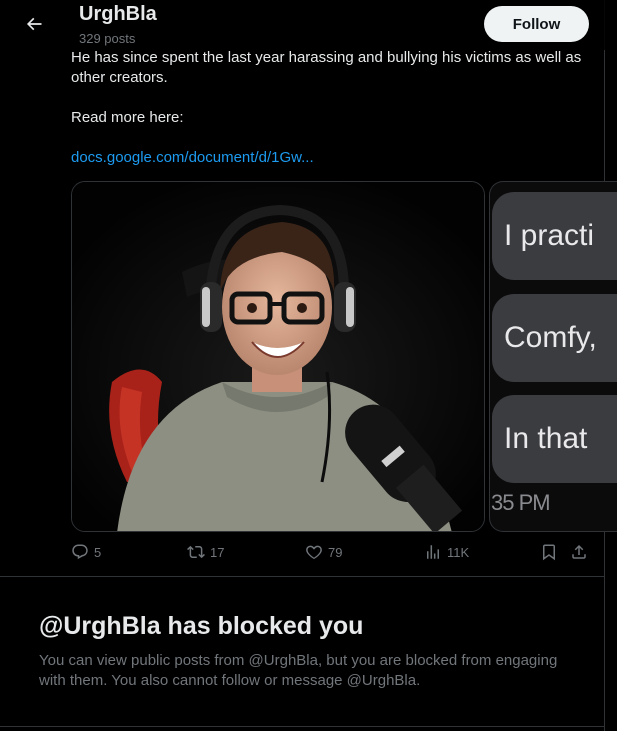  Describe the element at coordinates (205, 552) in the screenshot. I see `repost-button: 17` at that location.